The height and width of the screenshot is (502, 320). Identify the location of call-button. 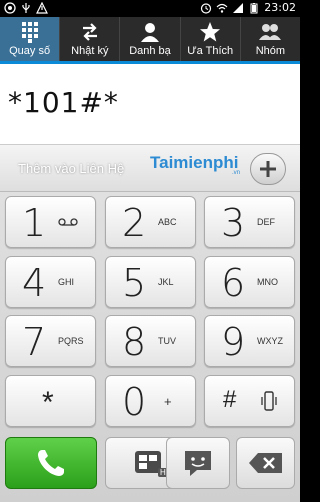
(51, 463).